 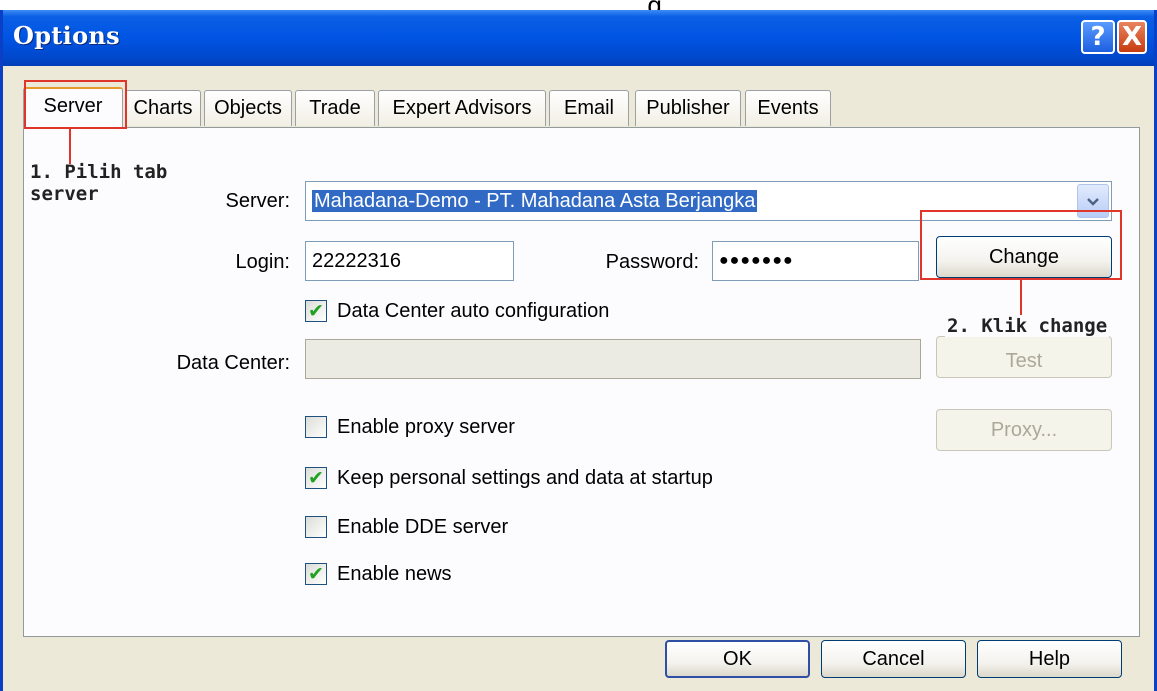 I want to click on test-button: Test, so click(x=1024, y=357).